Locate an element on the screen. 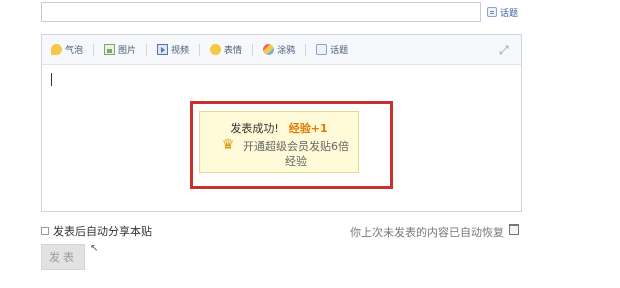 The height and width of the screenshot is (288, 620). toolbar-topic-button: 话题 is located at coordinates (332, 49).